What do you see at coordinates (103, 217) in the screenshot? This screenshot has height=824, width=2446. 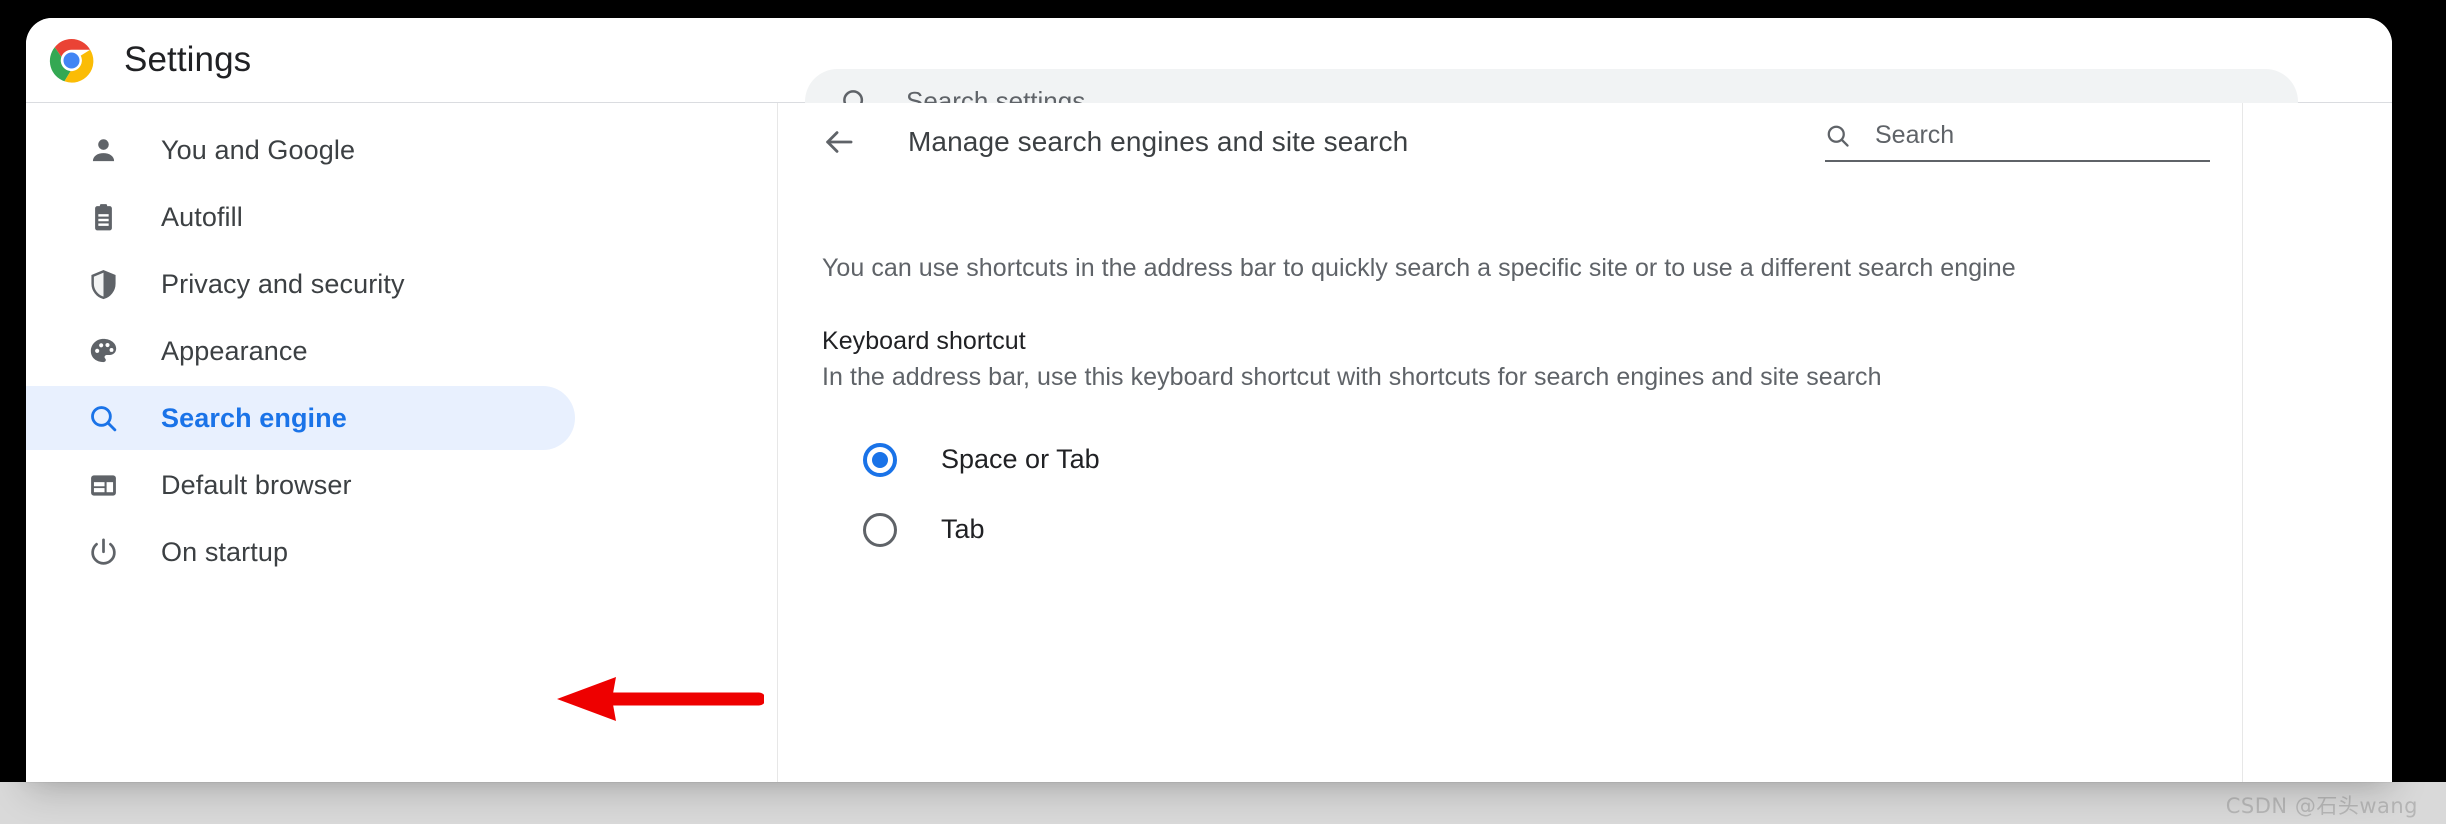 I see `clipboard-icon` at bounding box center [103, 217].